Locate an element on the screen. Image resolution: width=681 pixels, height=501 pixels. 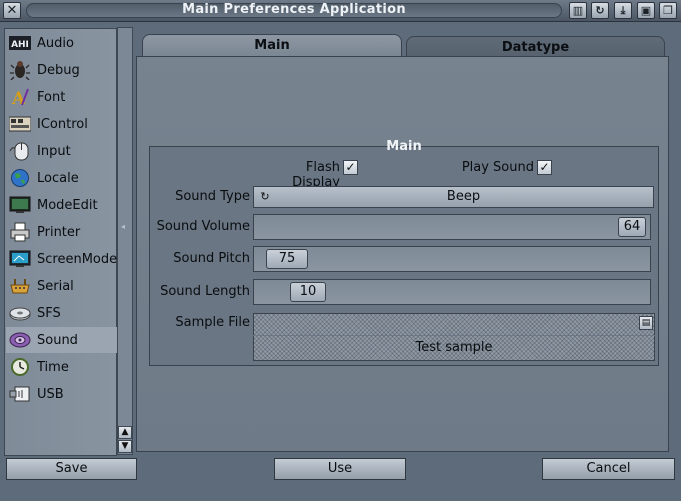
tab-main: Main is located at coordinates (272, 45).